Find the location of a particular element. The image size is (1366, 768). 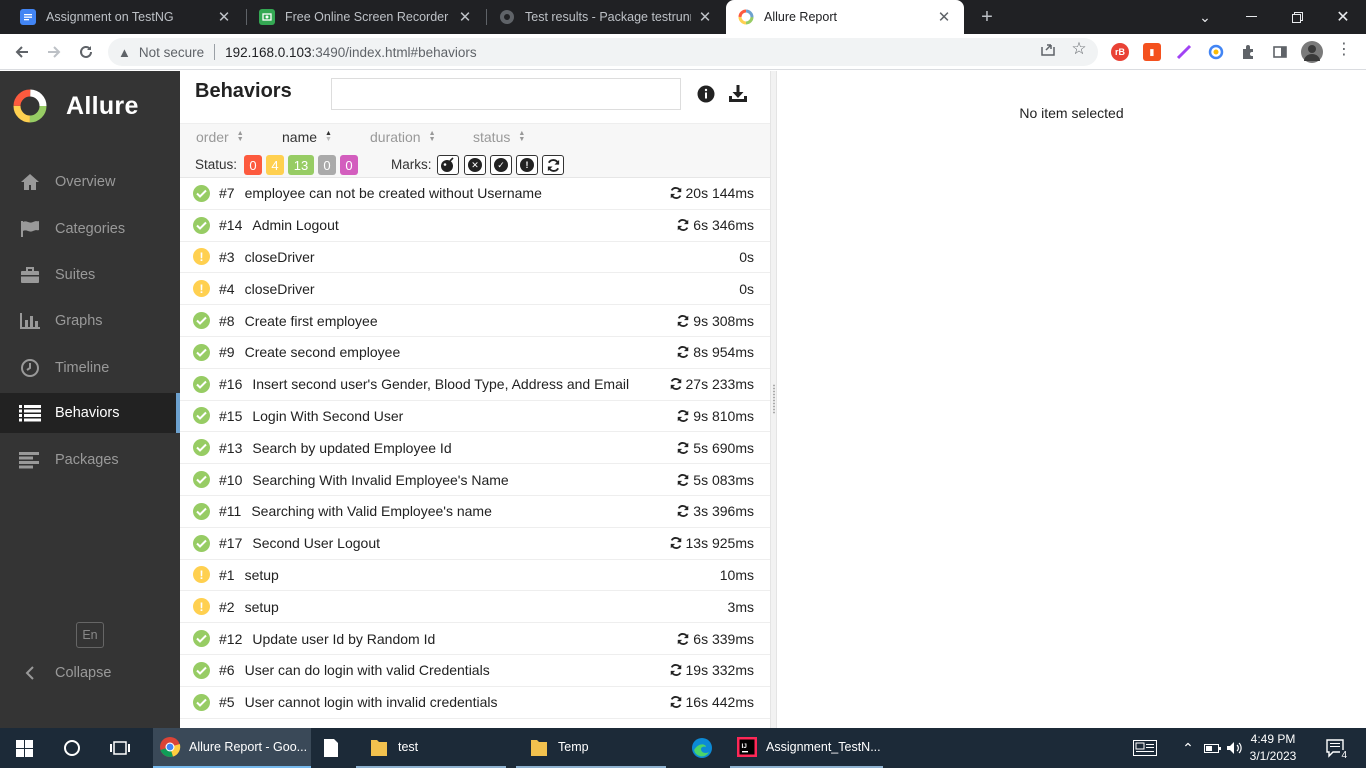

behavior-row: #17 Second User Logout 13s 925ms is located at coordinates (475, 544).